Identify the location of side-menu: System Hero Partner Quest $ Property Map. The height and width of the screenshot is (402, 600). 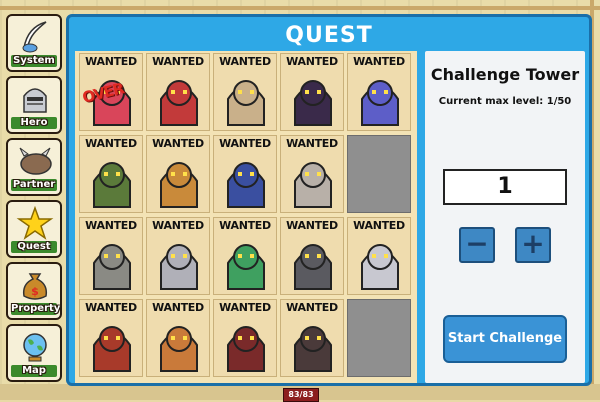
(34, 200).